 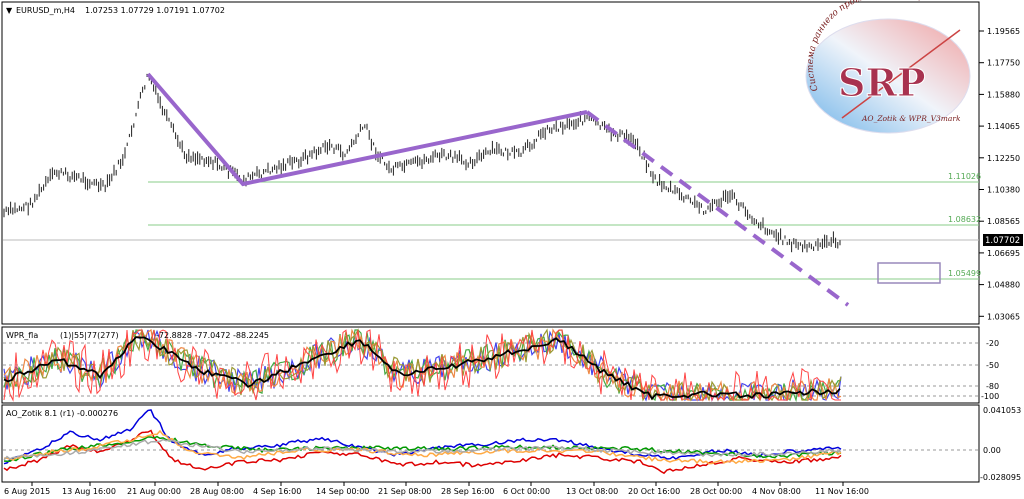 What do you see at coordinates (1003, 31) in the screenshot?
I see `price-scale-label: 1.19565` at bounding box center [1003, 31].